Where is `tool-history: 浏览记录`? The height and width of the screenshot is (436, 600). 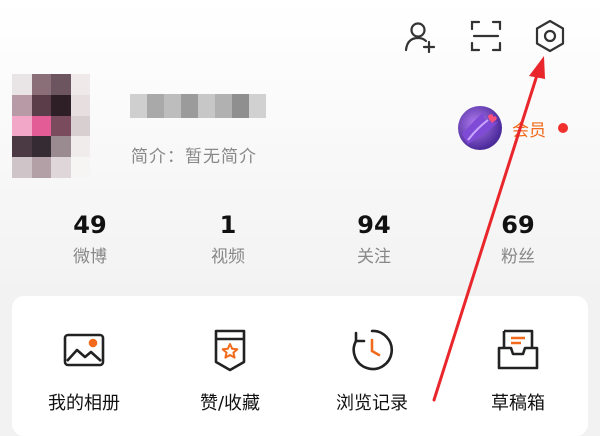
tool-history: 浏览记录 is located at coordinates (372, 371).